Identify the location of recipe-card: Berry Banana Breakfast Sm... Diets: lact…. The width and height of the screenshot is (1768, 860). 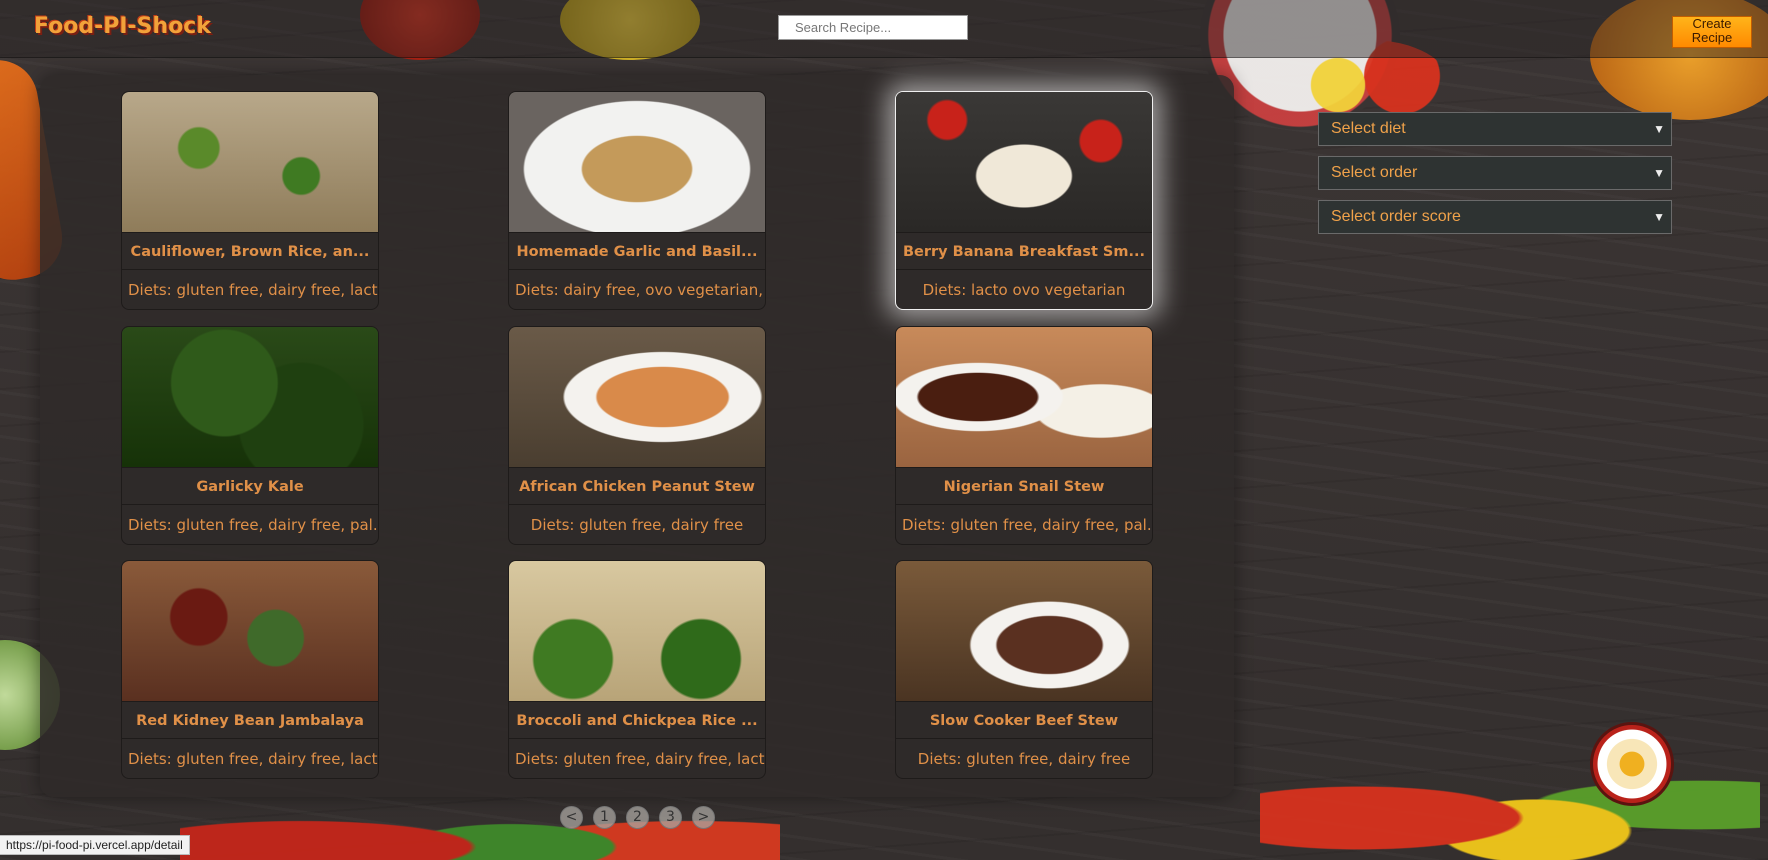
(1024, 200).